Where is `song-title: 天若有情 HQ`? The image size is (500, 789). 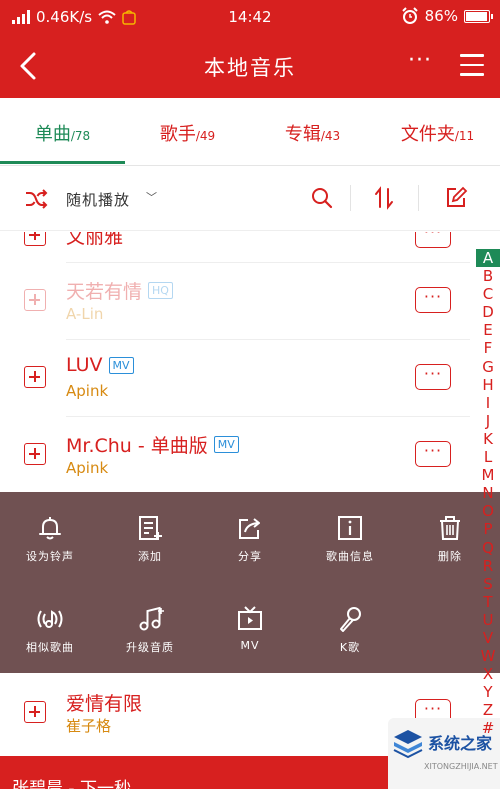 song-title: 天若有情 HQ is located at coordinates (119, 290).